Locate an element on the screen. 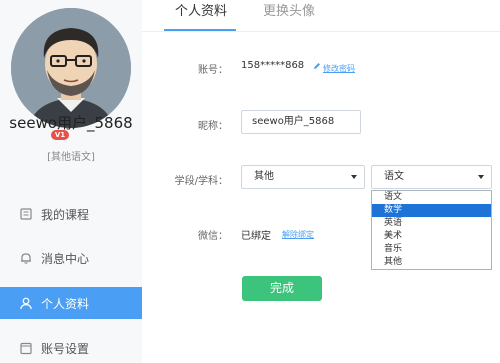  user-icon is located at coordinates (26, 303).